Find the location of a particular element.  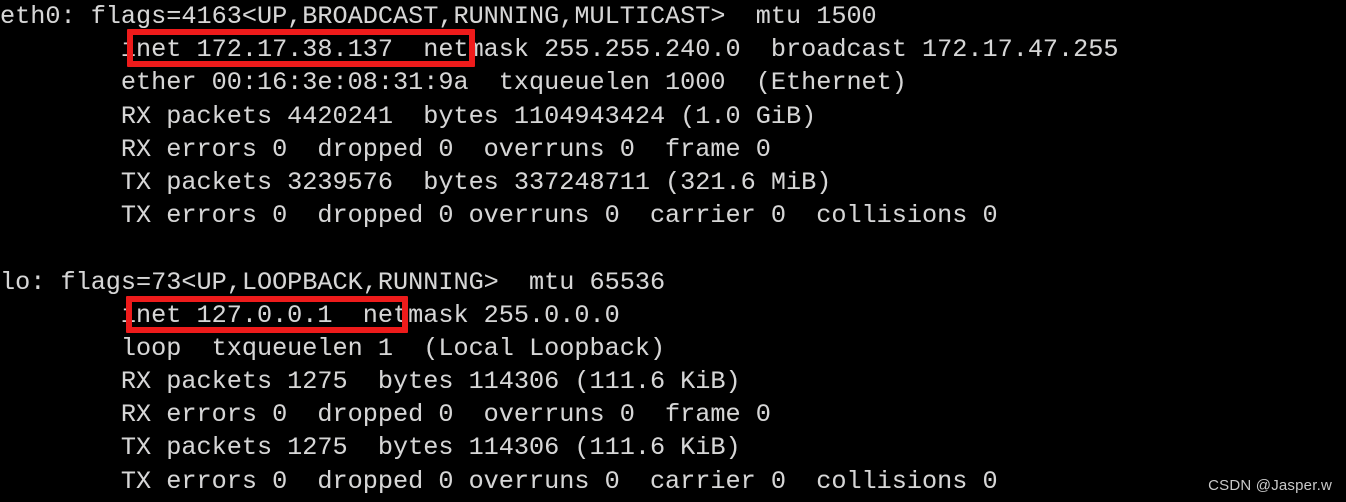

terminal-line-lo-loop: loop txqueuelen 1 (Local Loopback) is located at coordinates (333, 348).